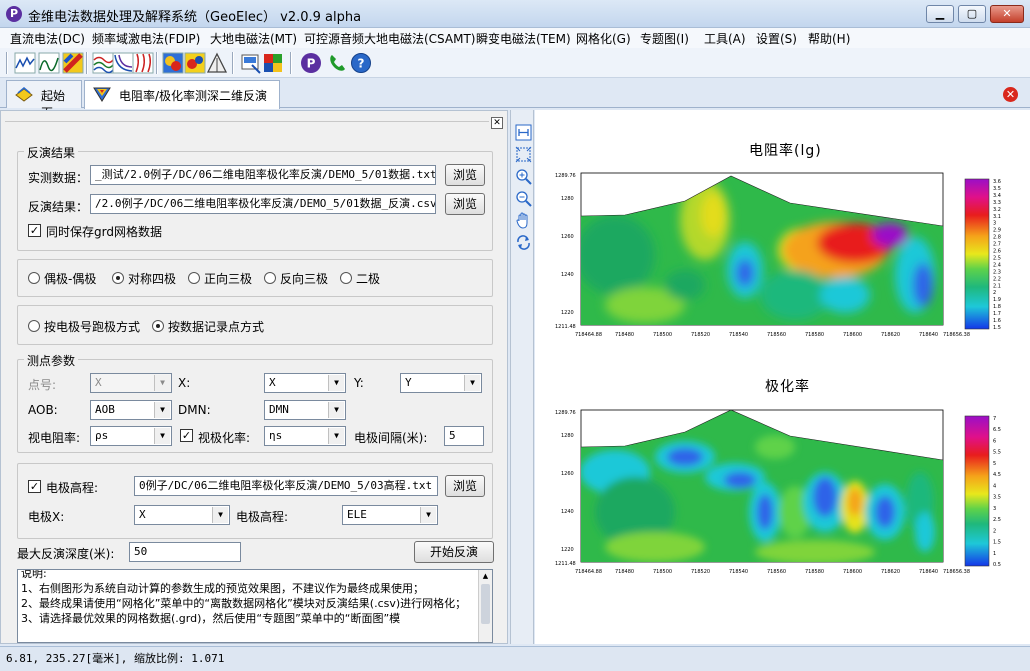  I want to click on fit-page-icon, so click(523, 154).